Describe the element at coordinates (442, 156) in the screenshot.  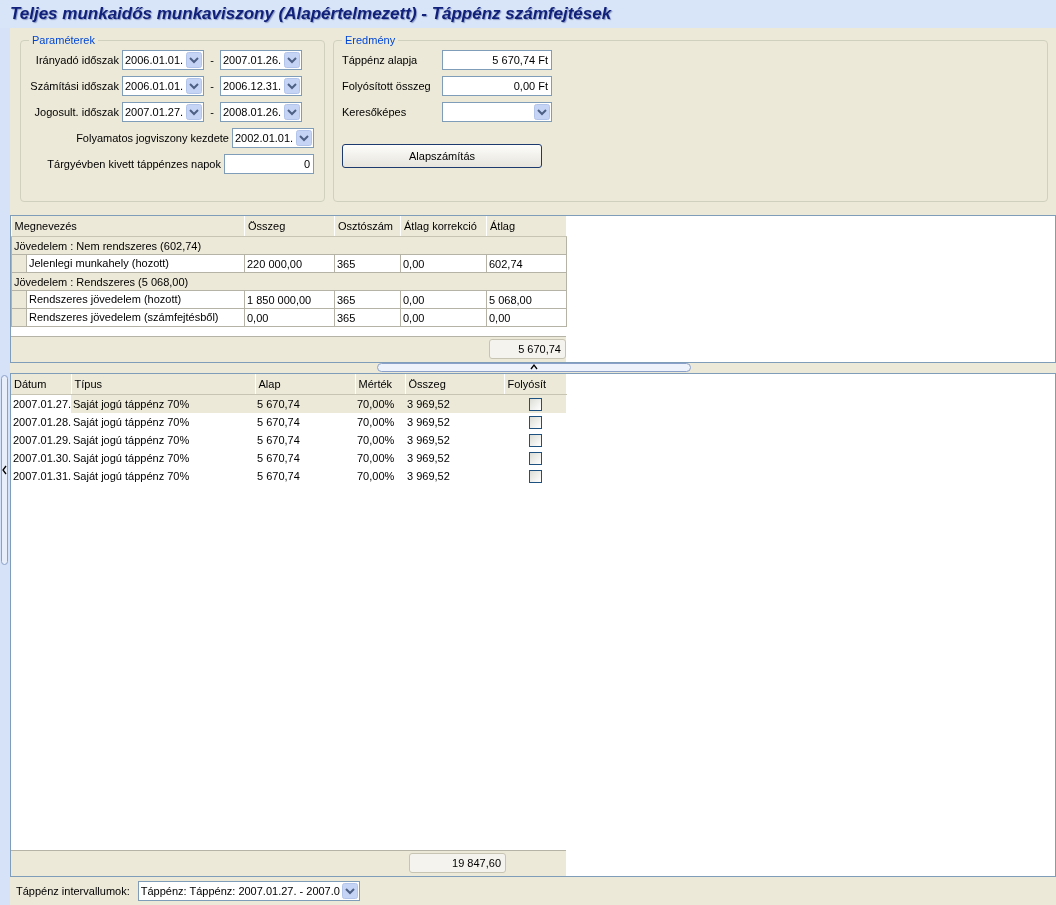
I see `calculate-button: Alapszámítás` at that location.